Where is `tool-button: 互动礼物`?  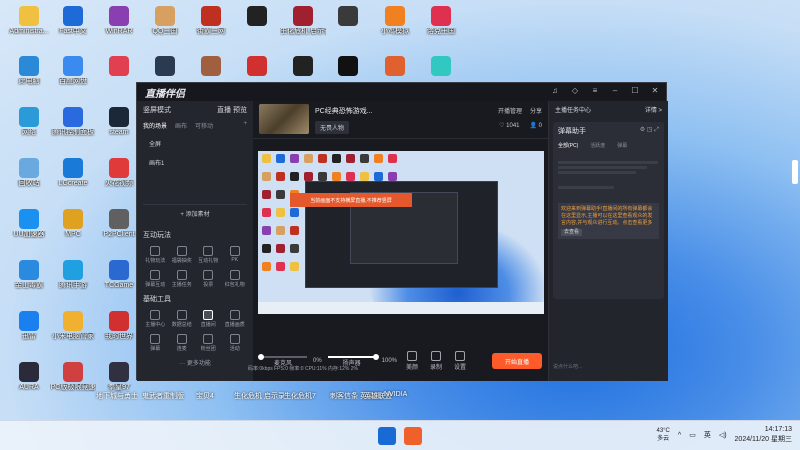 tool-button: 互动礼物 is located at coordinates (208, 255).